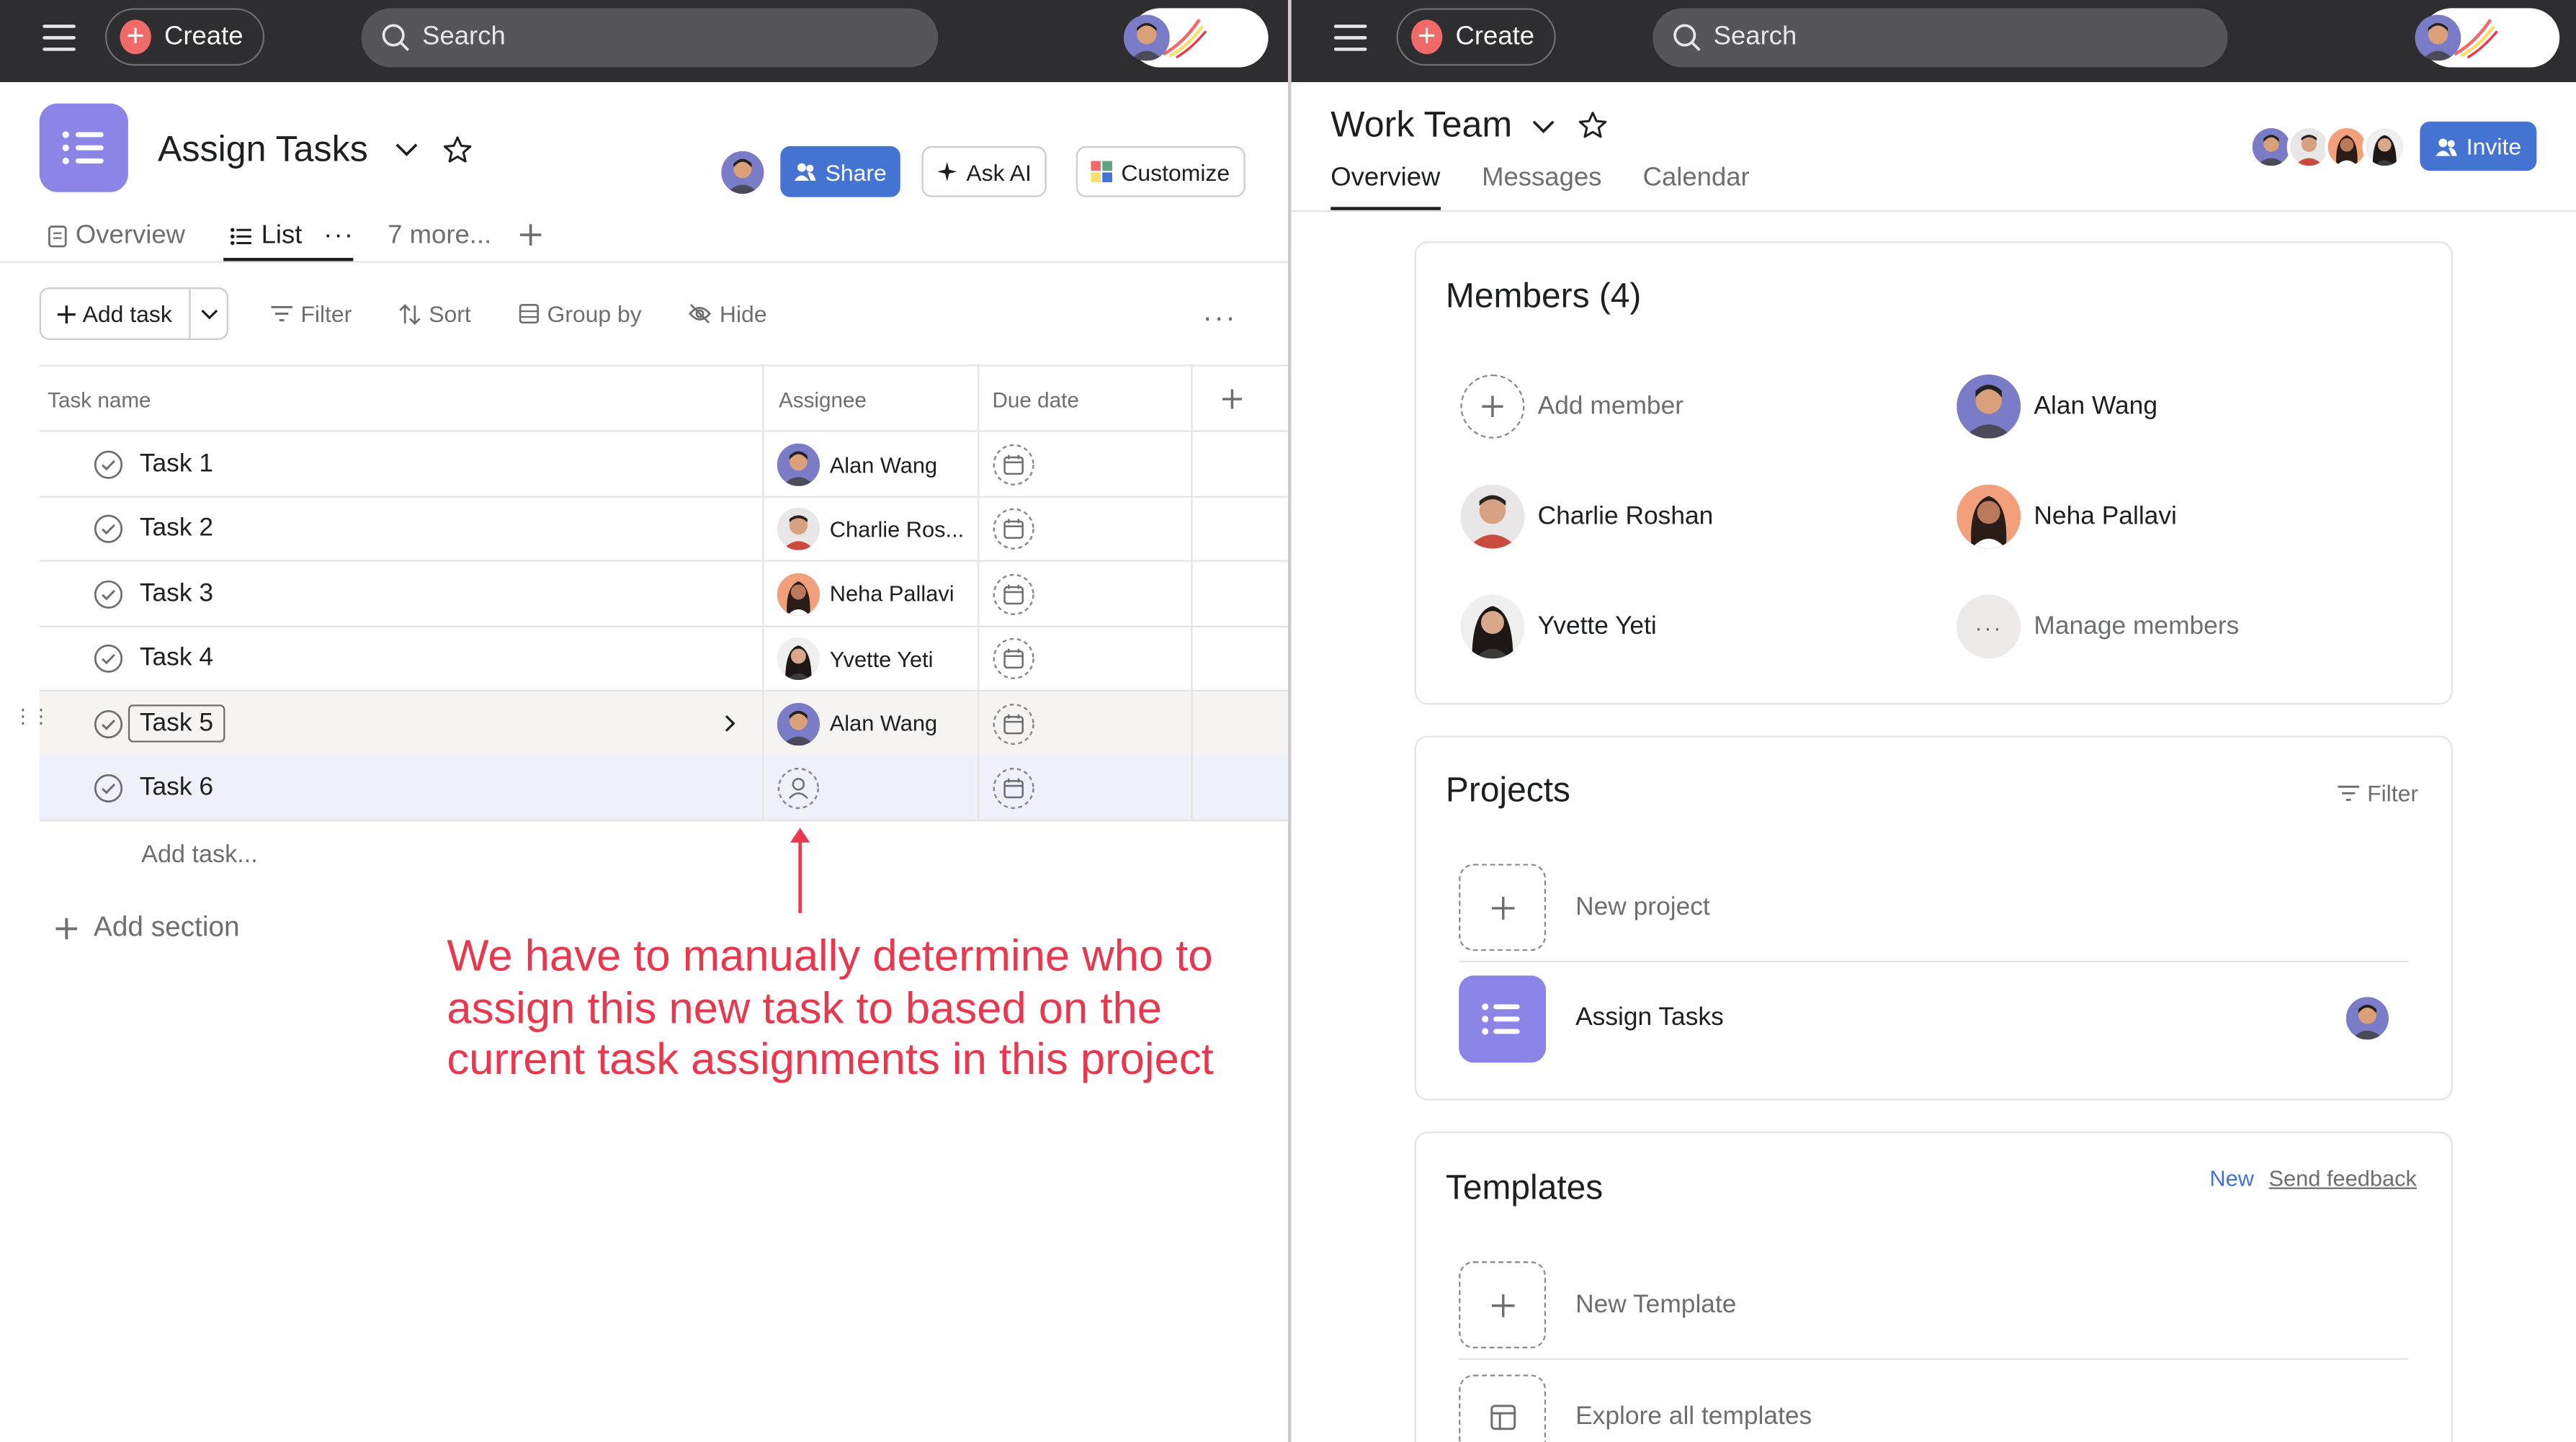 The image size is (2576, 1442). What do you see at coordinates (282, 235) in the screenshot?
I see `tab-list-label: List` at bounding box center [282, 235].